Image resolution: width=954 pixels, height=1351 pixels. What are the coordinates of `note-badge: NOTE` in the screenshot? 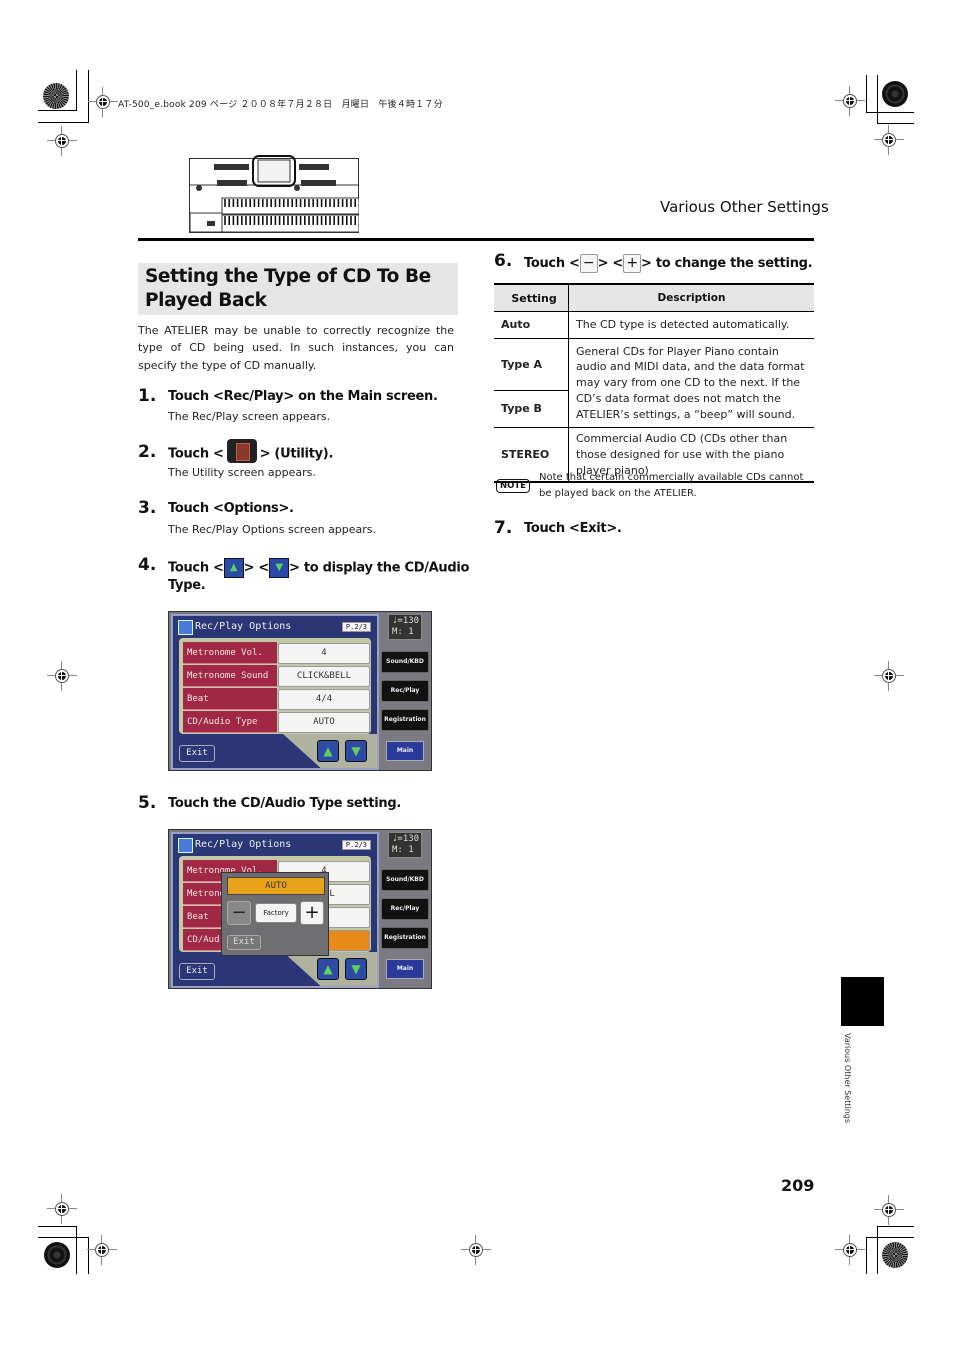 It's located at (513, 486).